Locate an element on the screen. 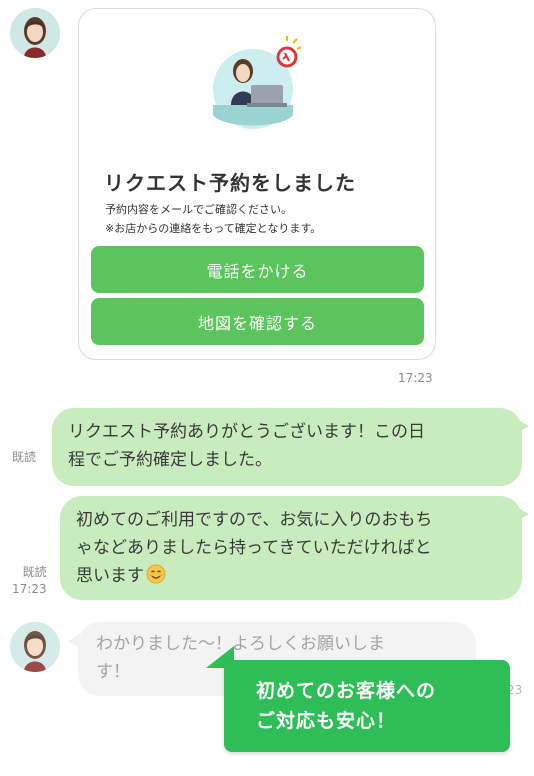 This screenshot has width=534, height=776. card-timestamp: 17:23 is located at coordinates (415, 378).